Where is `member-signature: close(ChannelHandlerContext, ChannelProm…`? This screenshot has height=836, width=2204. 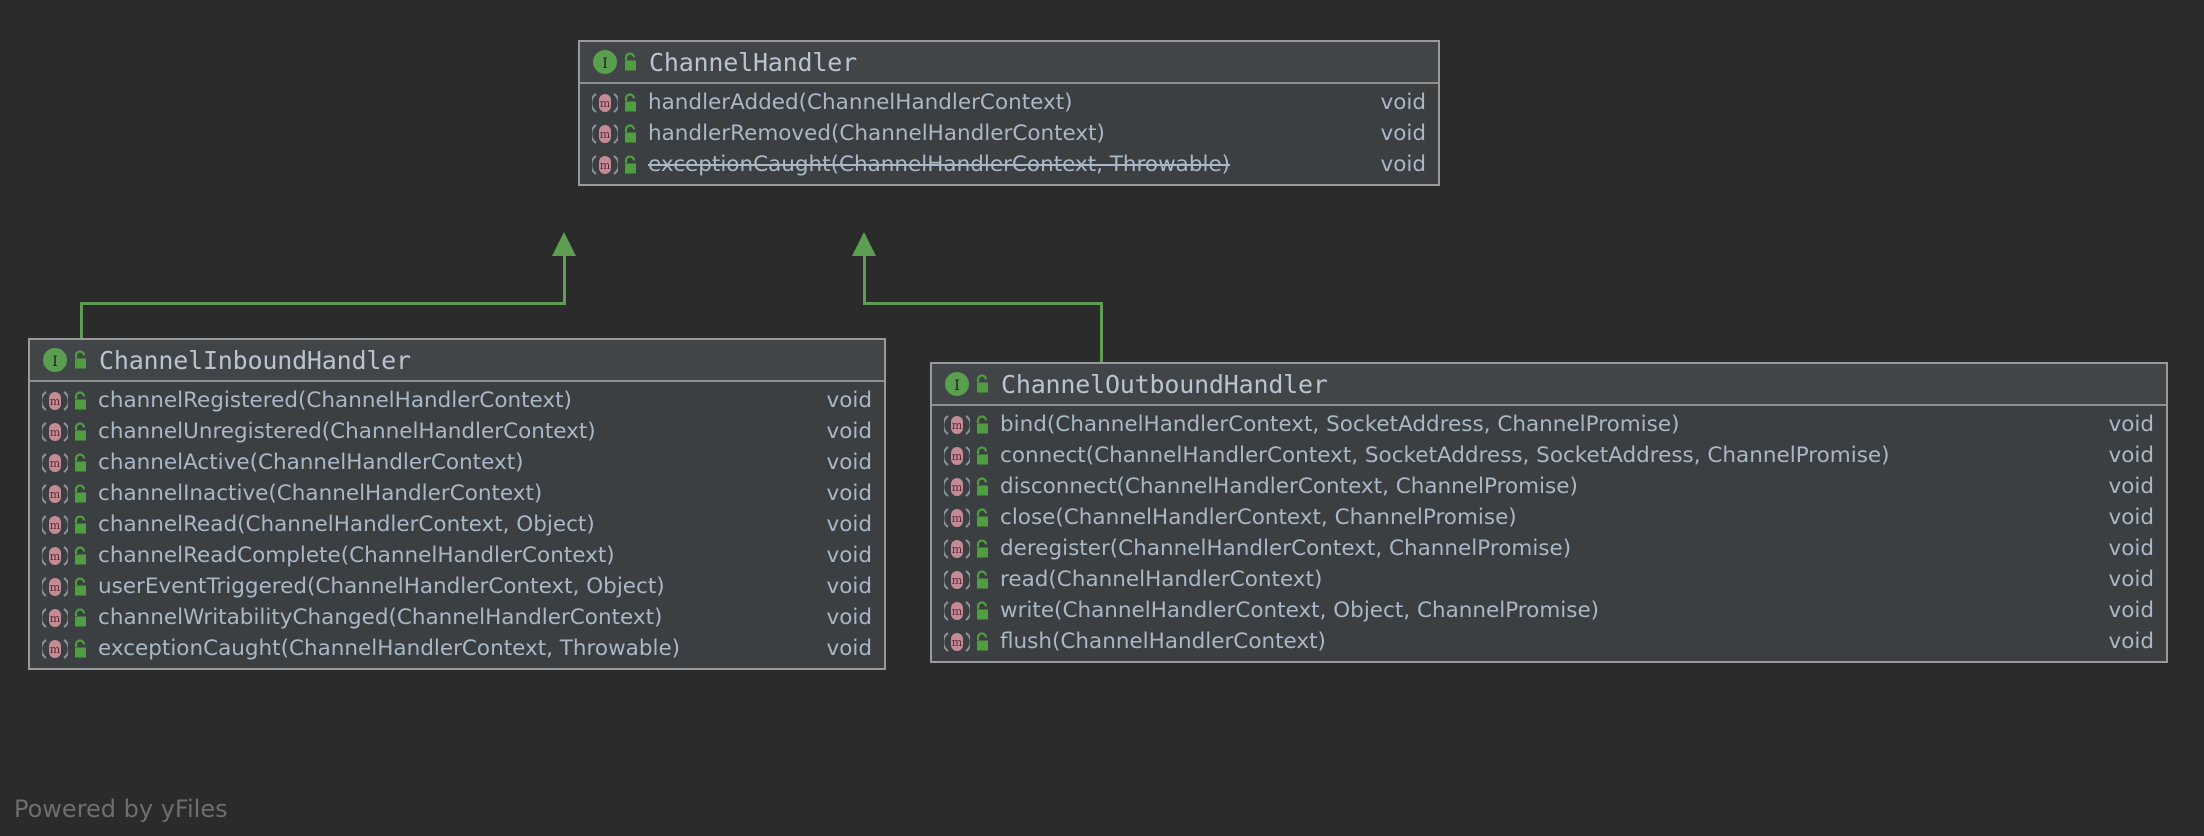
member-signature: close(ChannelHandlerContext, ChannelProm… is located at coordinates (1258, 517).